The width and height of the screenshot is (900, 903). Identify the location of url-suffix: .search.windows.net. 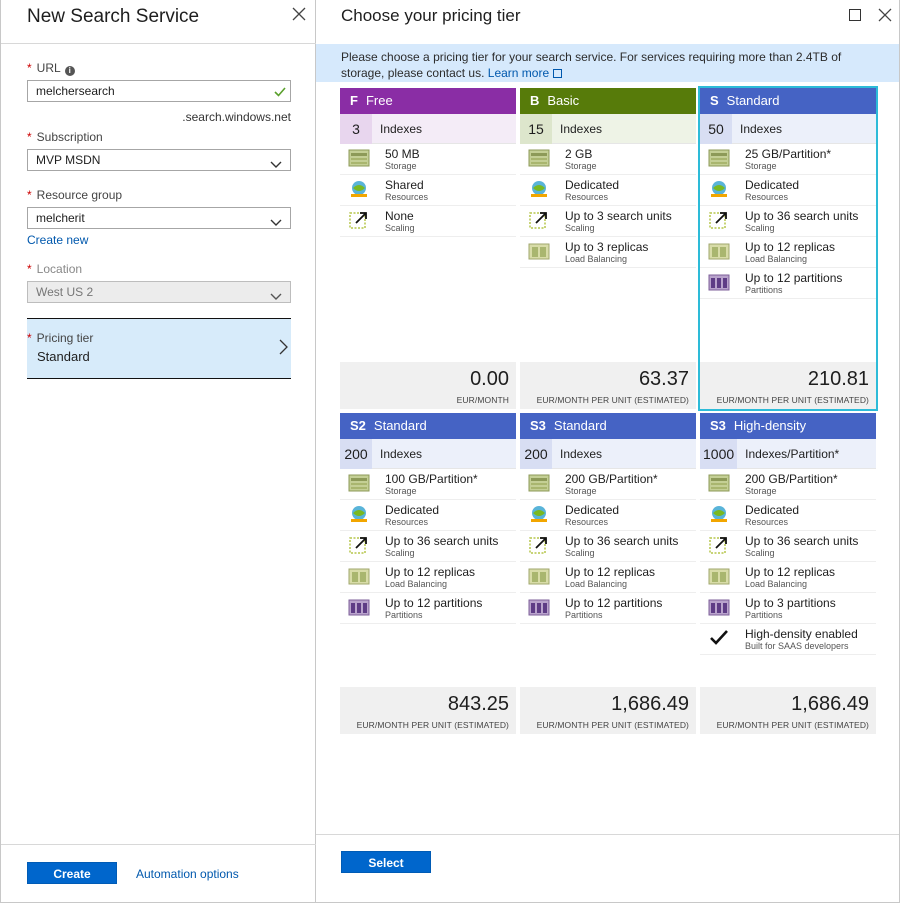
(236, 117).